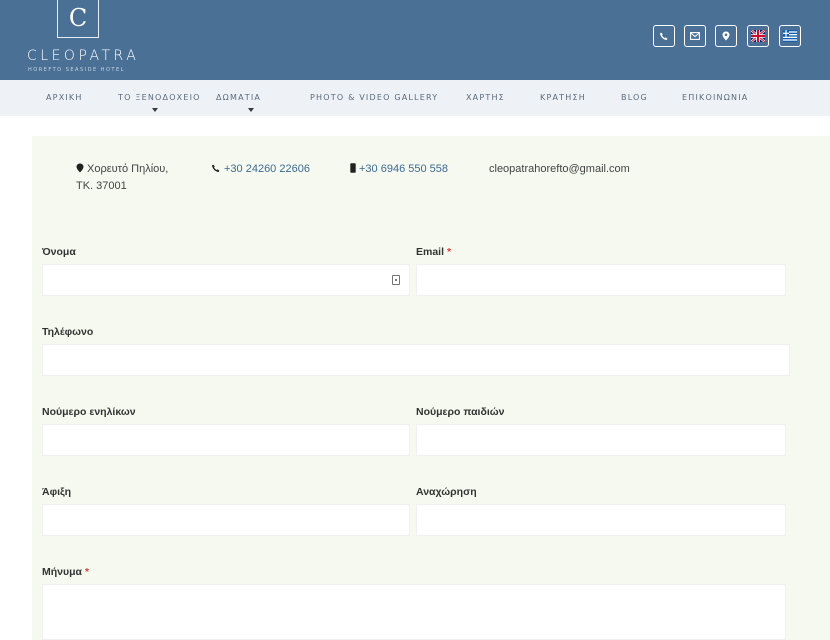 The image size is (830, 640). Describe the element at coordinates (89, 412) in the screenshot. I see `adults-label: Νούμερο ενηλίκων` at that location.